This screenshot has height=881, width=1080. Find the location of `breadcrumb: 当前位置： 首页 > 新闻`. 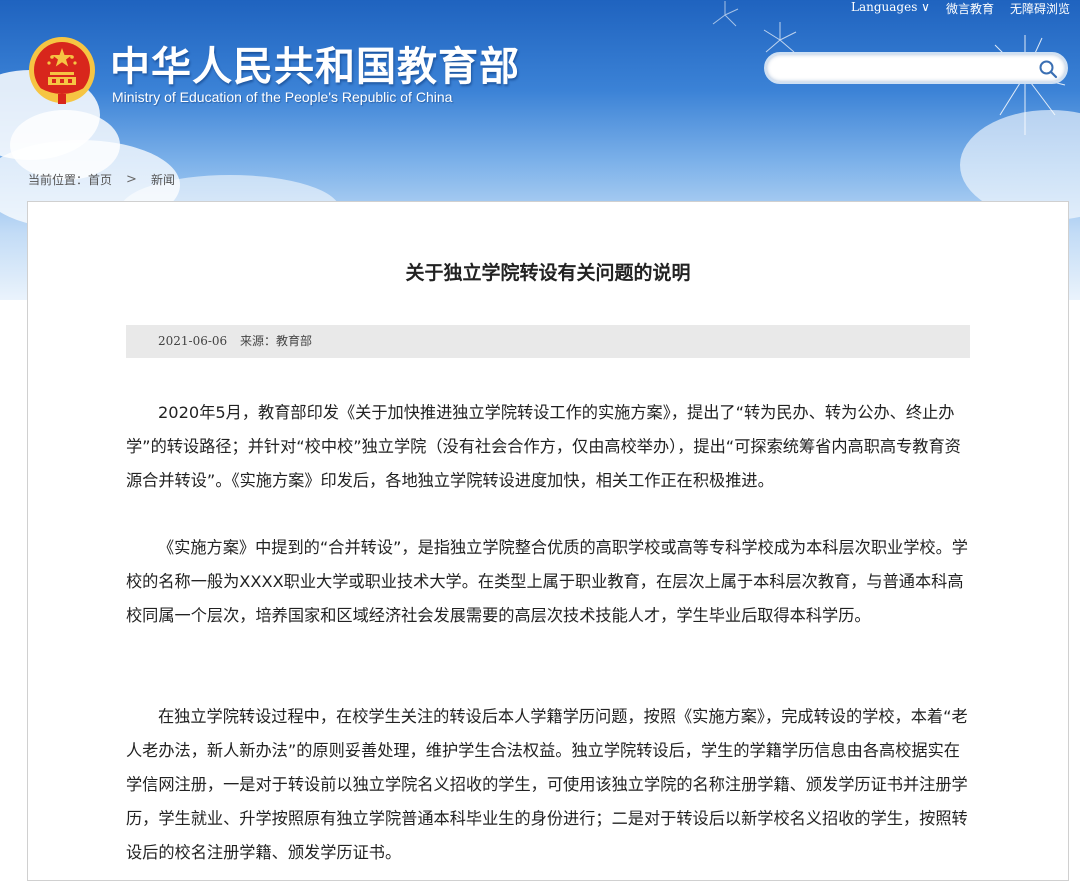

breadcrumb: 当前位置： 首页 > 新闻 is located at coordinates (101, 179).